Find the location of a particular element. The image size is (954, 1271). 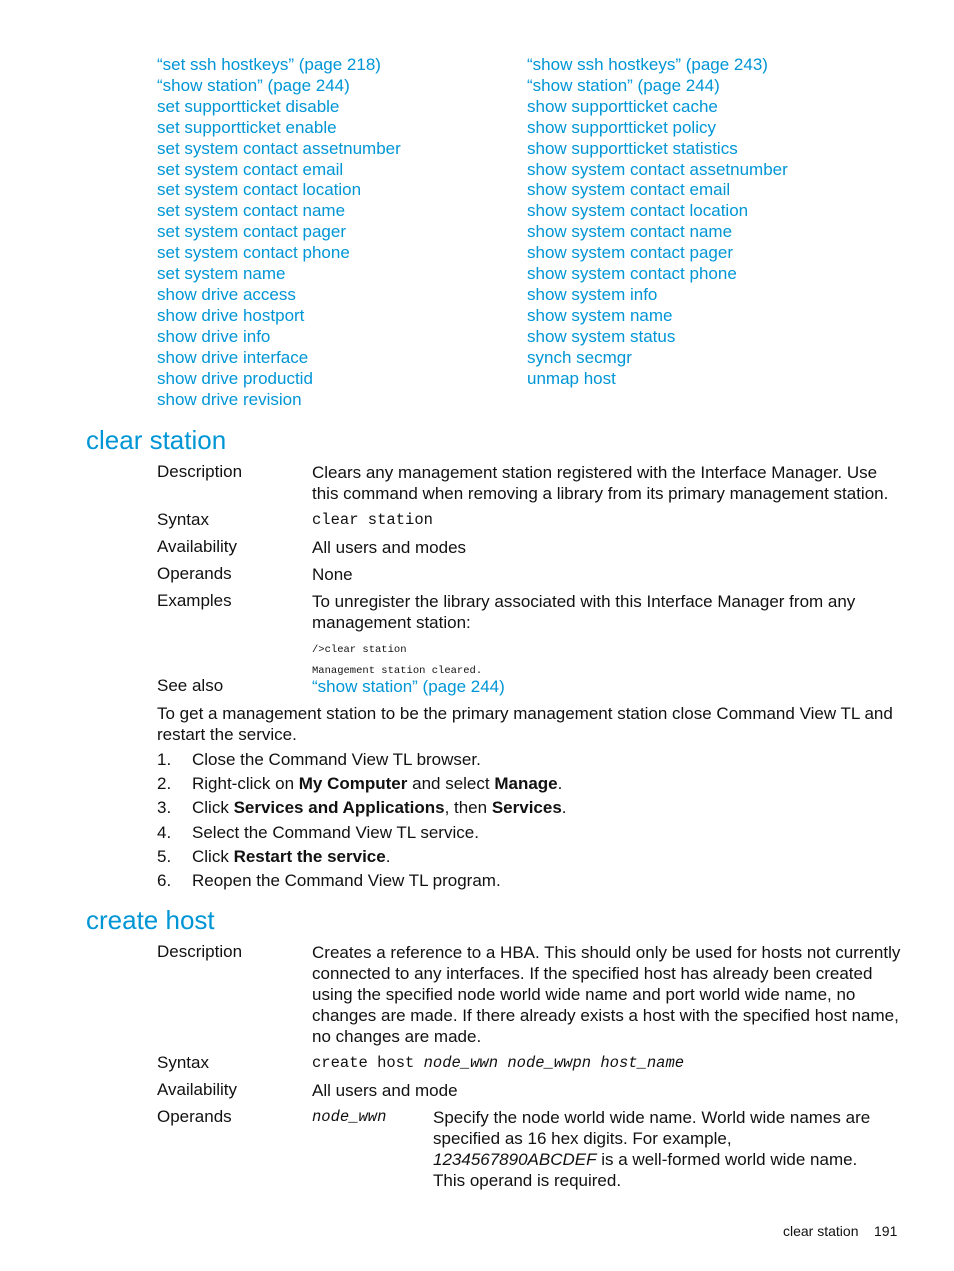

syntax-command: create host is located at coordinates (368, 1063).